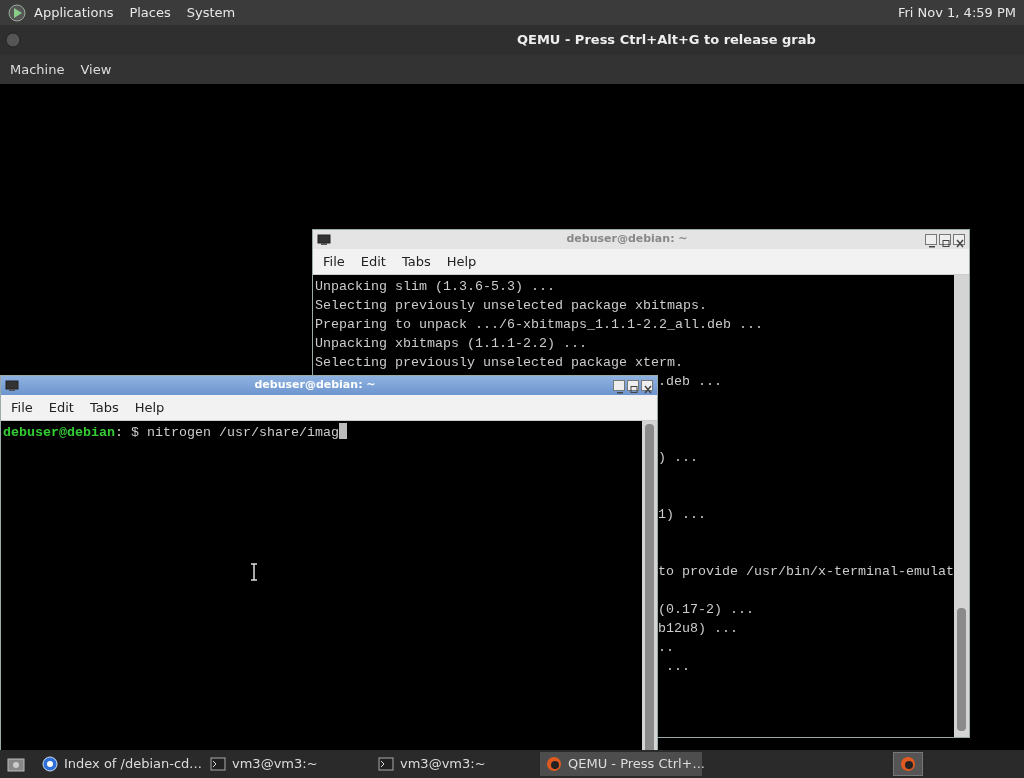 This screenshot has width=1024, height=778. What do you see at coordinates (150, 12) in the screenshot?
I see `panel-menu: Places` at bounding box center [150, 12].